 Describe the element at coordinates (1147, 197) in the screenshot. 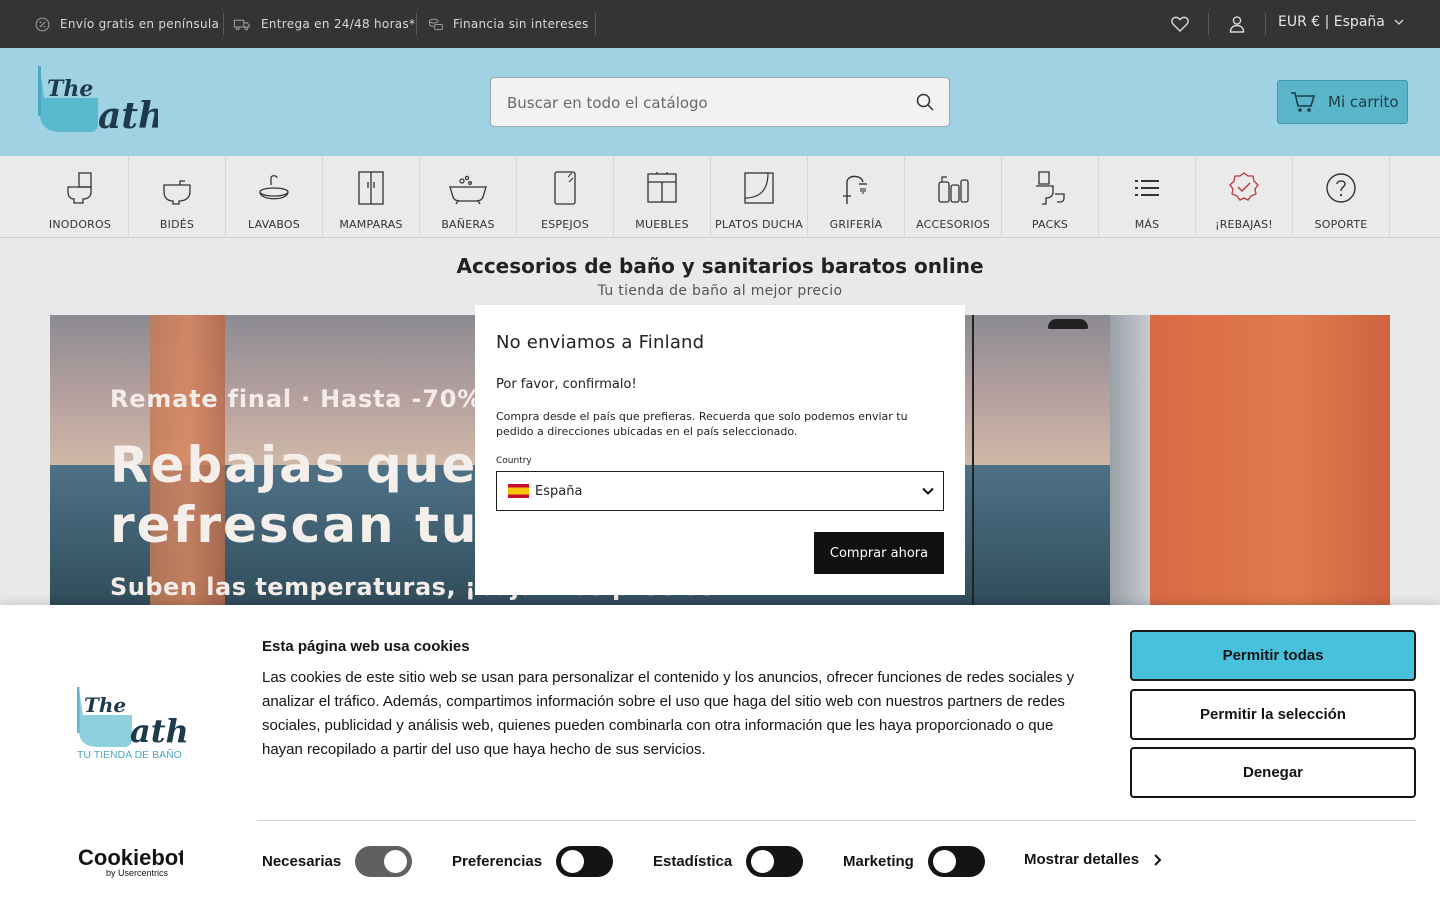

I see `category-mas: MÁS` at that location.